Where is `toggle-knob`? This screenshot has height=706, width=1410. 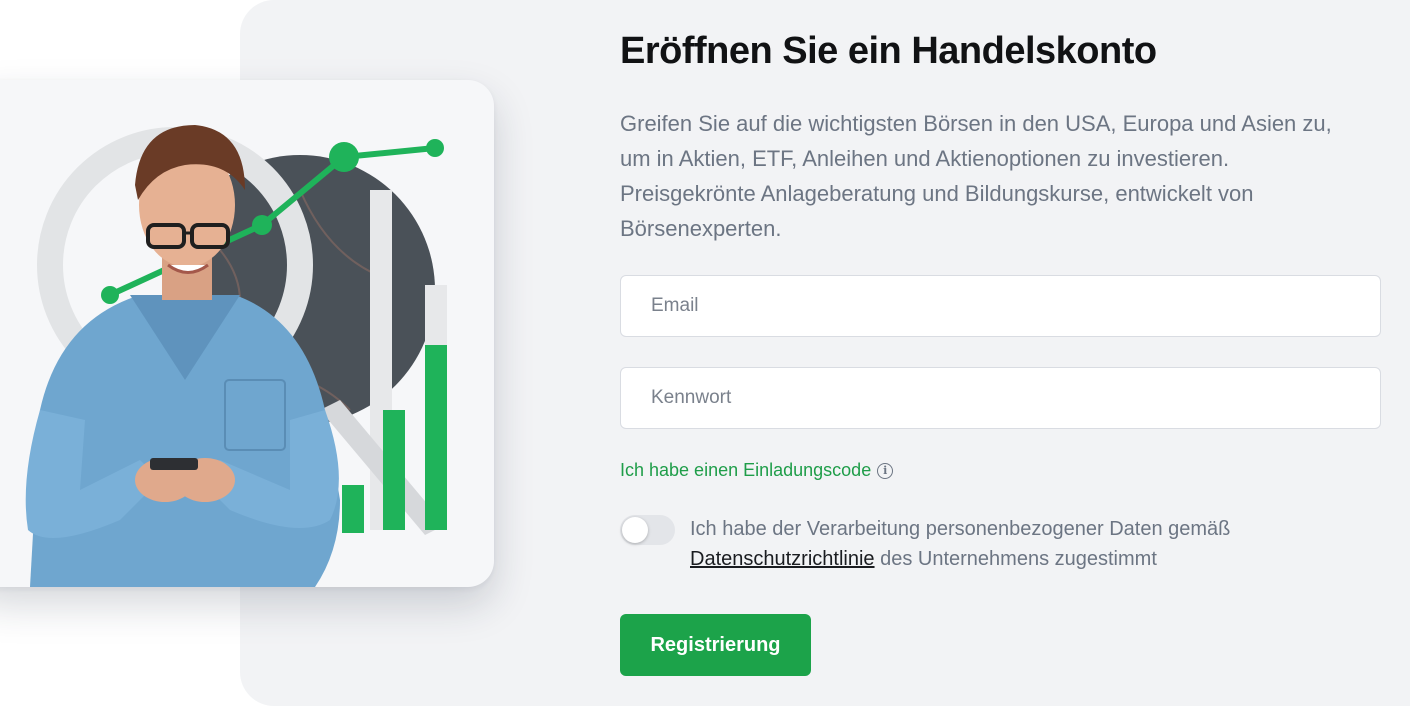
toggle-knob is located at coordinates (635, 530).